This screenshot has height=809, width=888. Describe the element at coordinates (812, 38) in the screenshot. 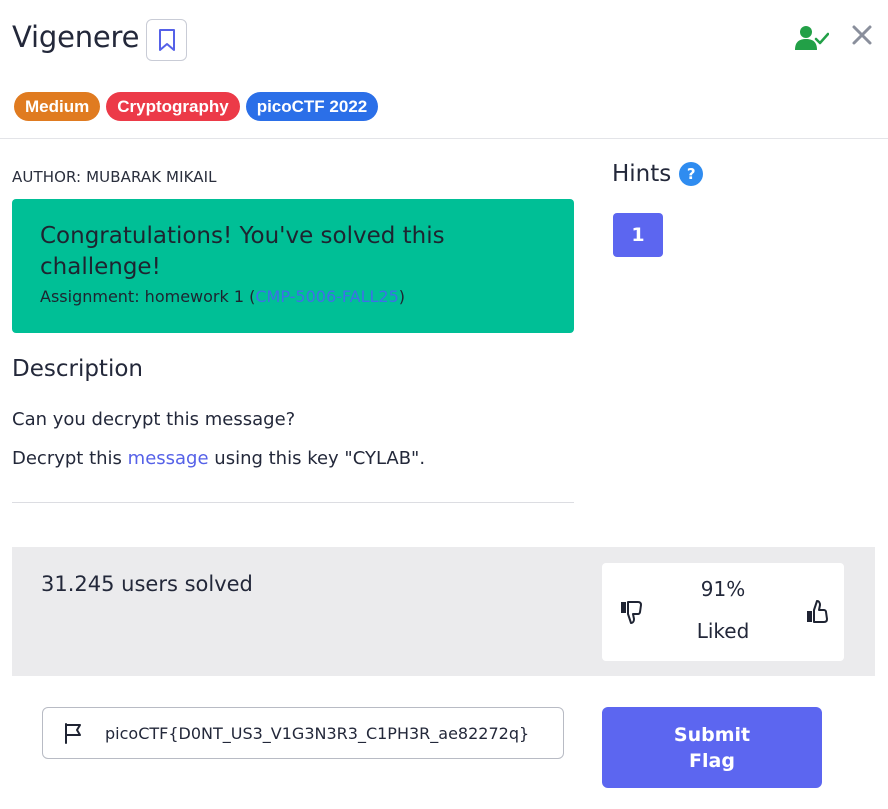

I see `user-check-icon` at that location.